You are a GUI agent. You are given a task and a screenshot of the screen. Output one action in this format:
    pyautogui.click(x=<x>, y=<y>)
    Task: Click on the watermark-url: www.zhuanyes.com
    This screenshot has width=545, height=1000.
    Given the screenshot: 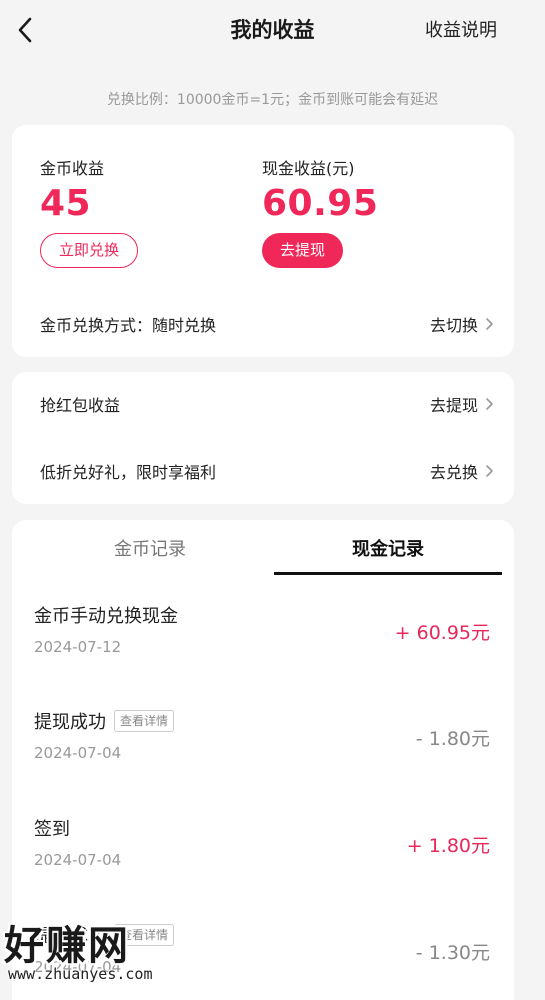 What is the action you would take?
    pyautogui.click(x=80, y=974)
    